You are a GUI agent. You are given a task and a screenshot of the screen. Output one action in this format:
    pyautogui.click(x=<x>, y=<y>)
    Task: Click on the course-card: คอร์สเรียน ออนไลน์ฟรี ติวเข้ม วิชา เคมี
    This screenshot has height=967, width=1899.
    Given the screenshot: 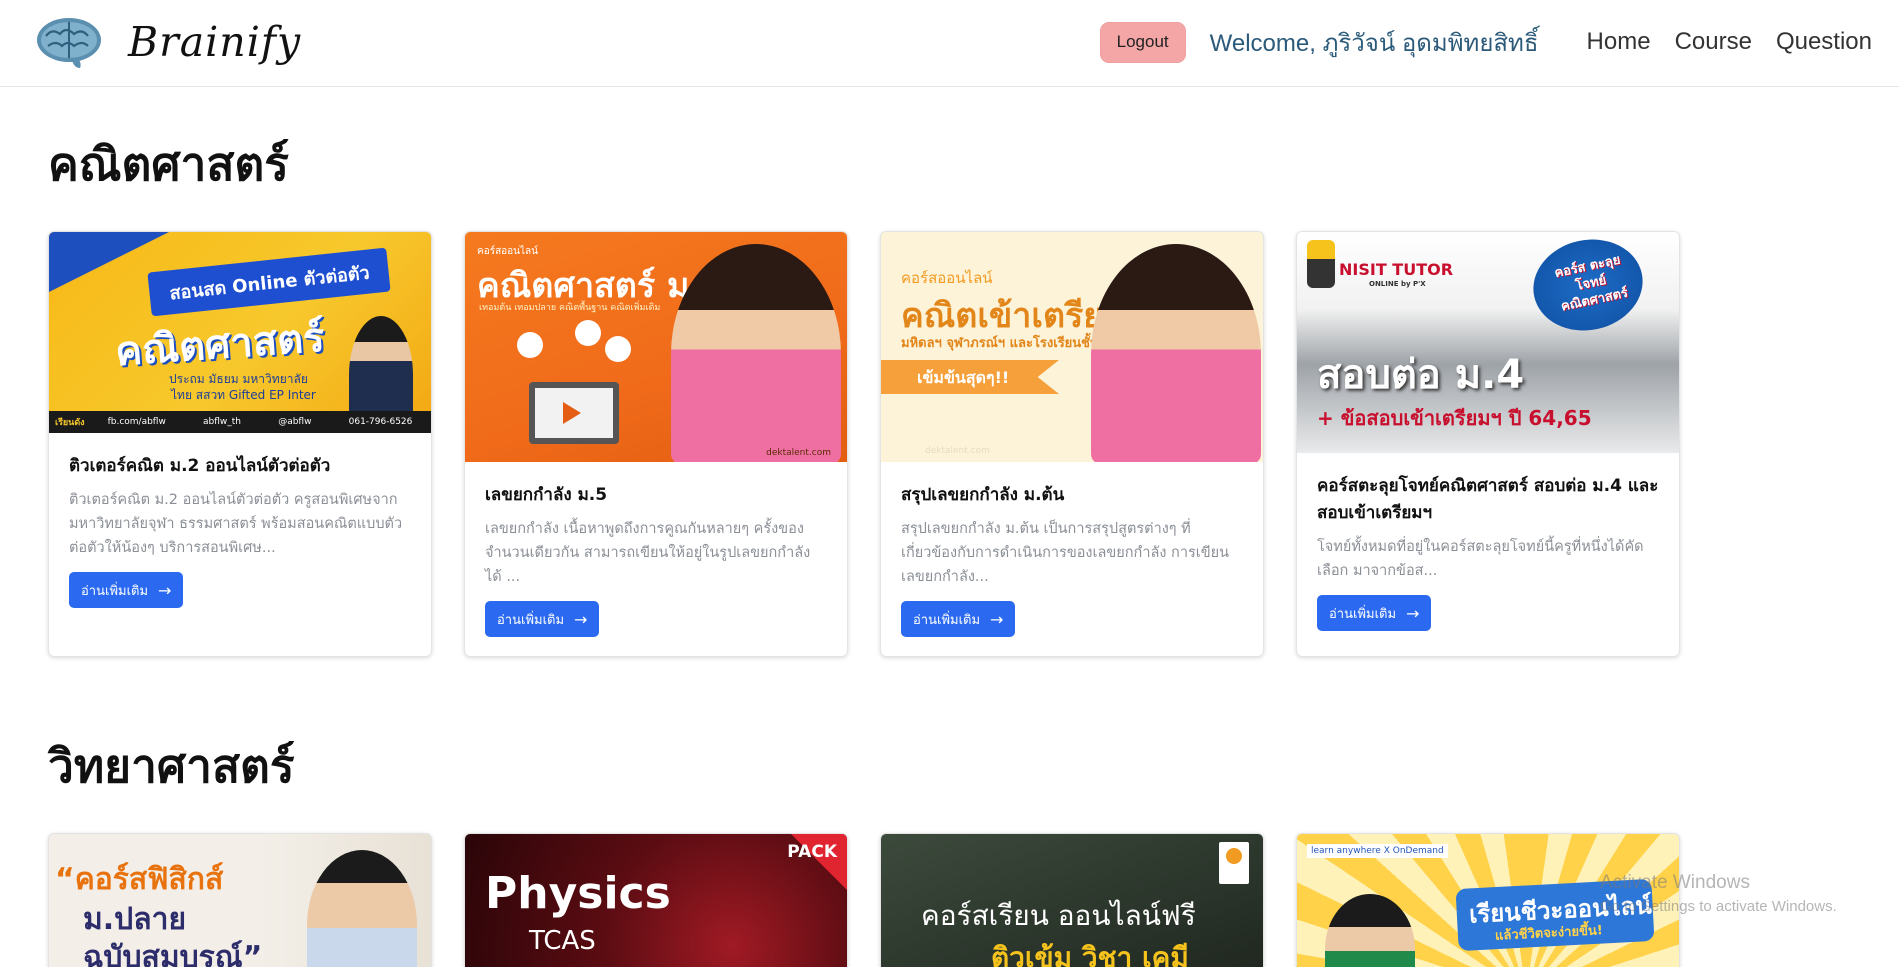 What is the action you would take?
    pyautogui.click(x=1072, y=900)
    